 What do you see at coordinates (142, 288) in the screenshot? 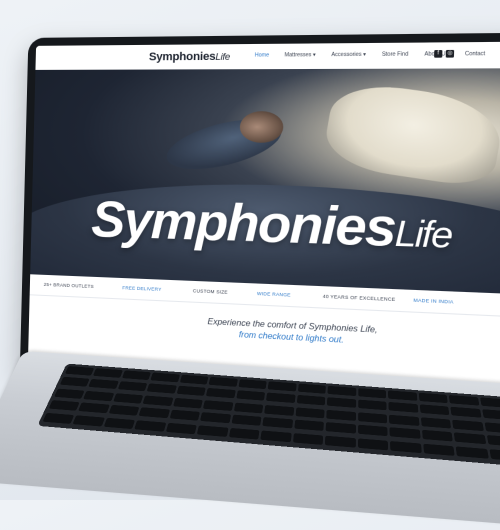
I see `feature-free-delivery: FREE DELIVERY` at bounding box center [142, 288].